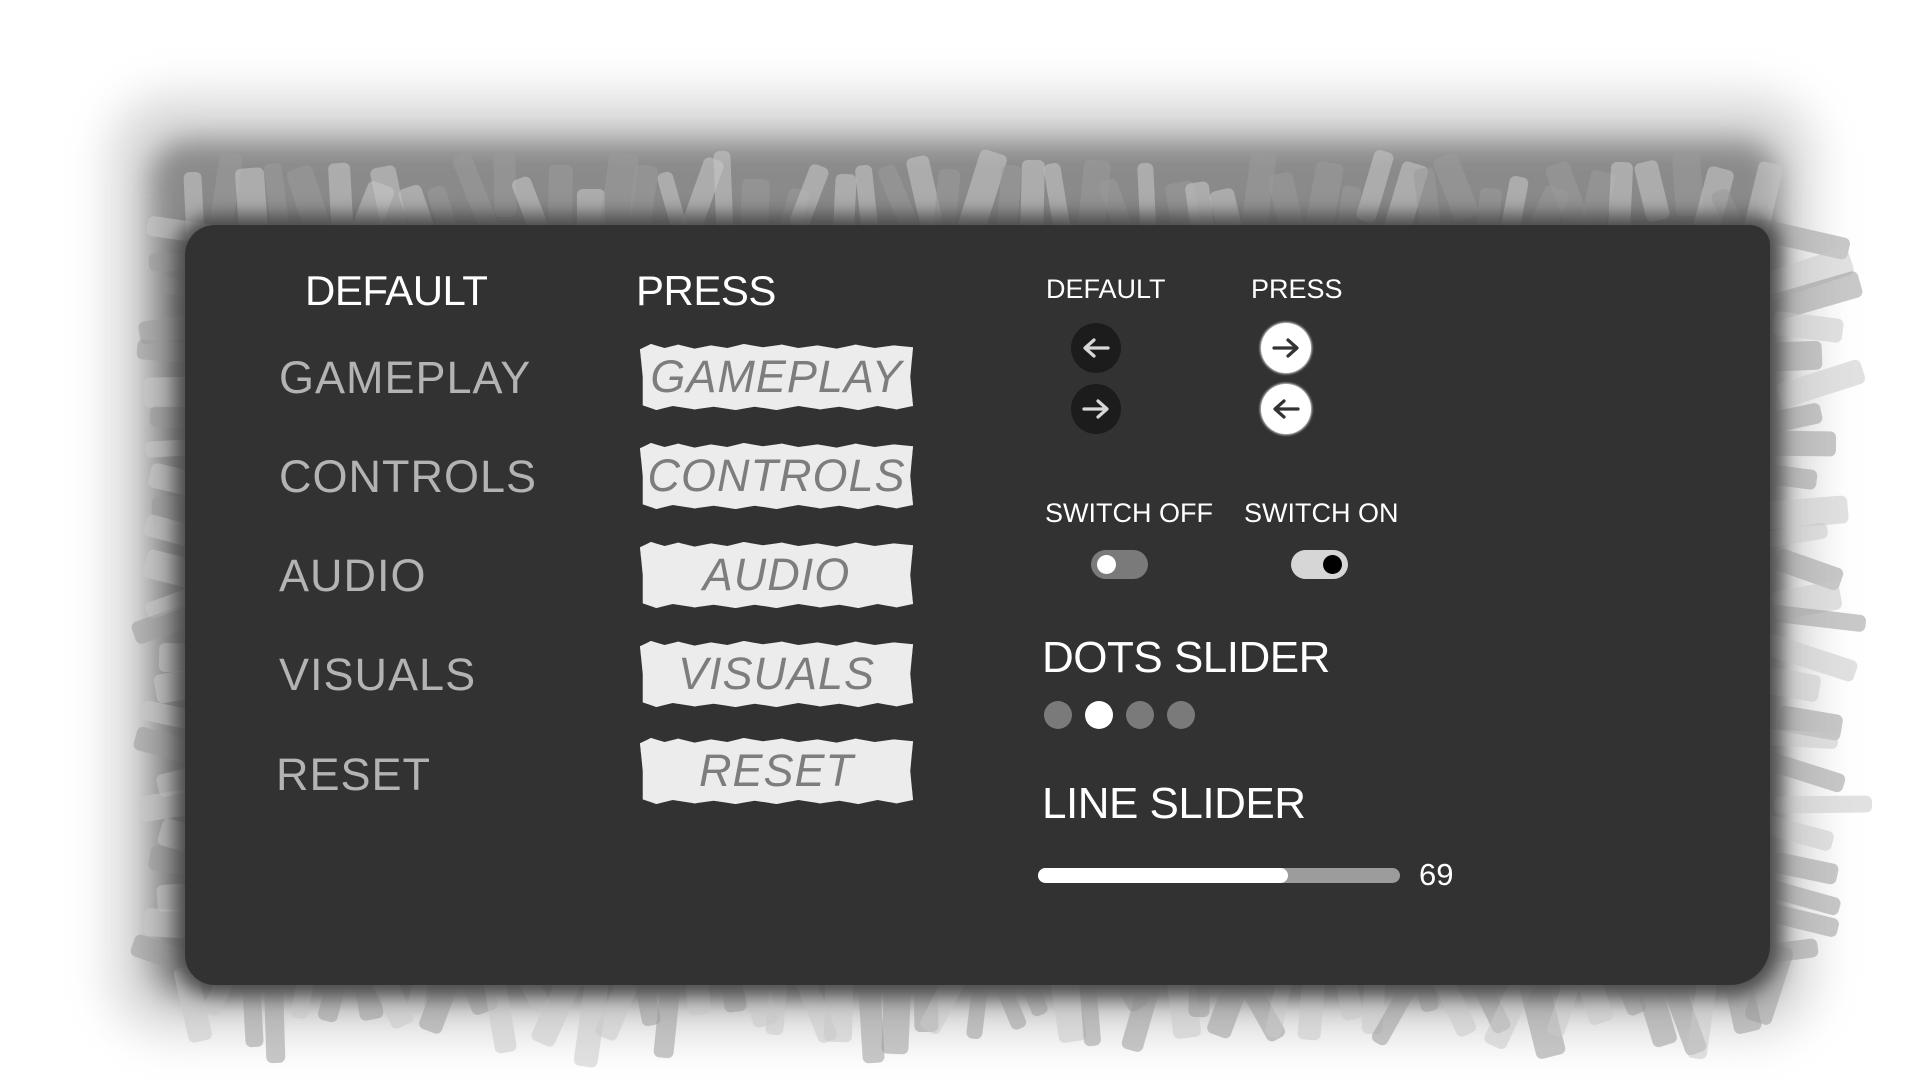  I want to click on next-button-pressed, so click(1286, 348).